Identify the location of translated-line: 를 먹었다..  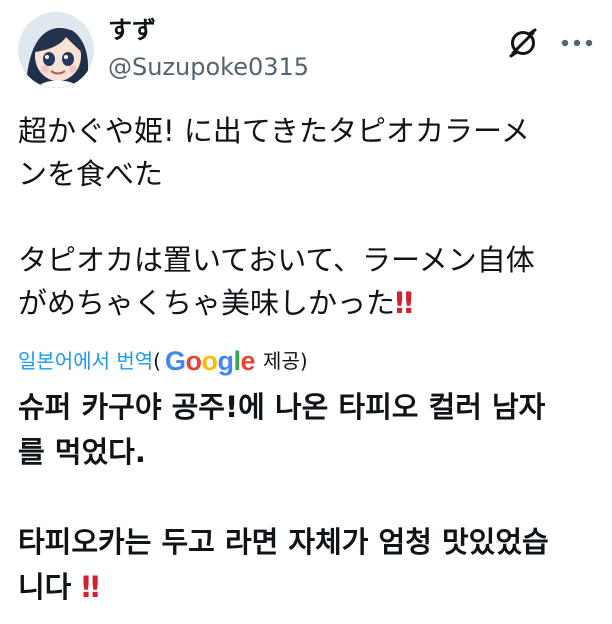
(82, 452).